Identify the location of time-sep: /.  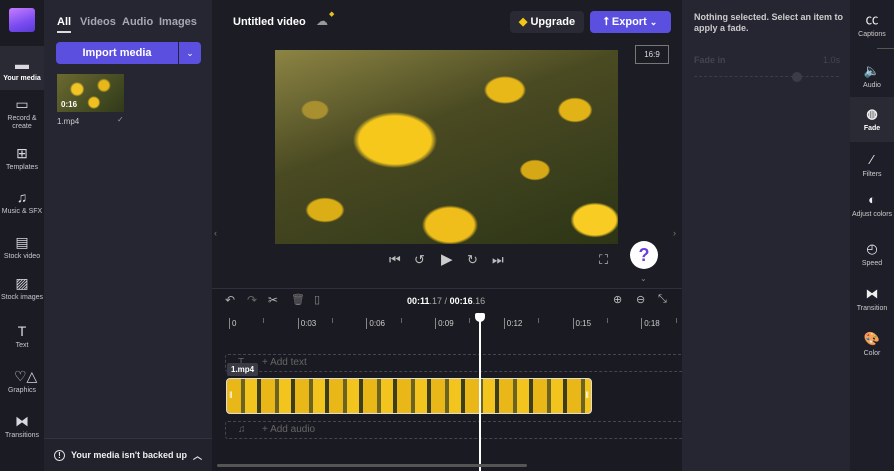
(446, 301).